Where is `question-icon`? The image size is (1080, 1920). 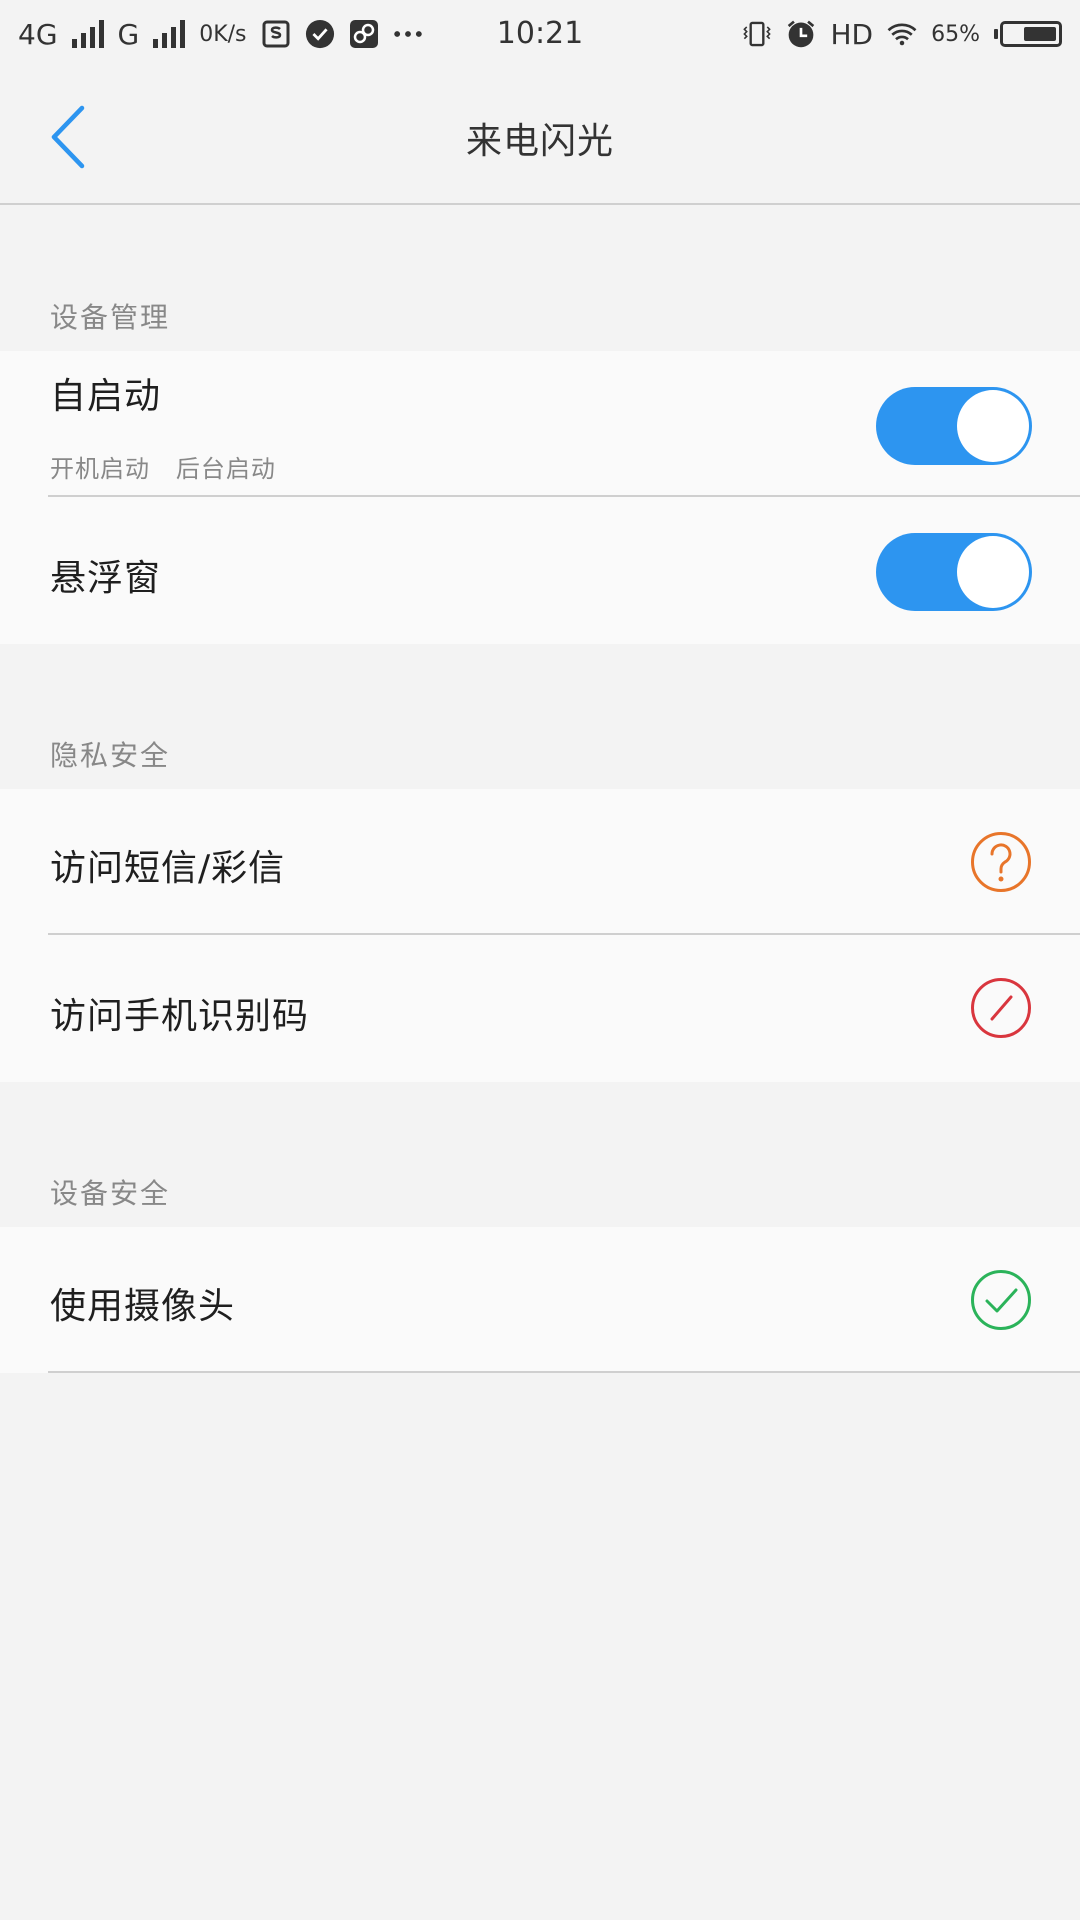 question-icon is located at coordinates (1001, 862).